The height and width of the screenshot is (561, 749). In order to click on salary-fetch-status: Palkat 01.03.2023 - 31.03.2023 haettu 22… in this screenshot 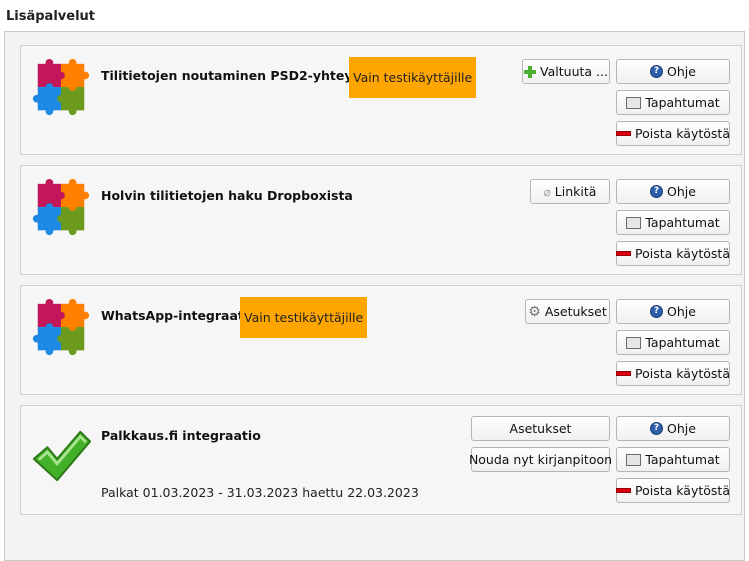, I will do `click(260, 492)`.